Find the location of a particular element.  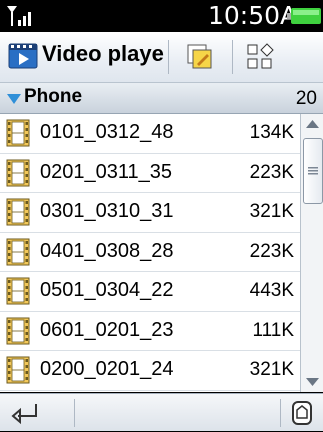

file-row: 0601_0201_23 111K is located at coordinates (150, 331).